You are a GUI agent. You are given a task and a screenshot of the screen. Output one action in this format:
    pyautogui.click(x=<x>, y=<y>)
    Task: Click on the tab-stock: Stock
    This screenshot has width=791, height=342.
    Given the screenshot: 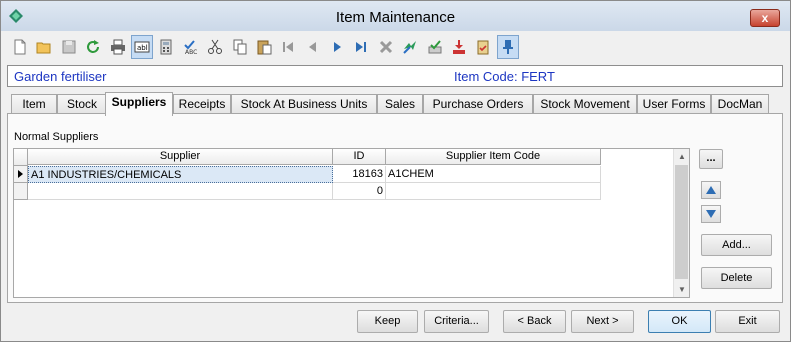 What is the action you would take?
    pyautogui.click(x=82, y=104)
    